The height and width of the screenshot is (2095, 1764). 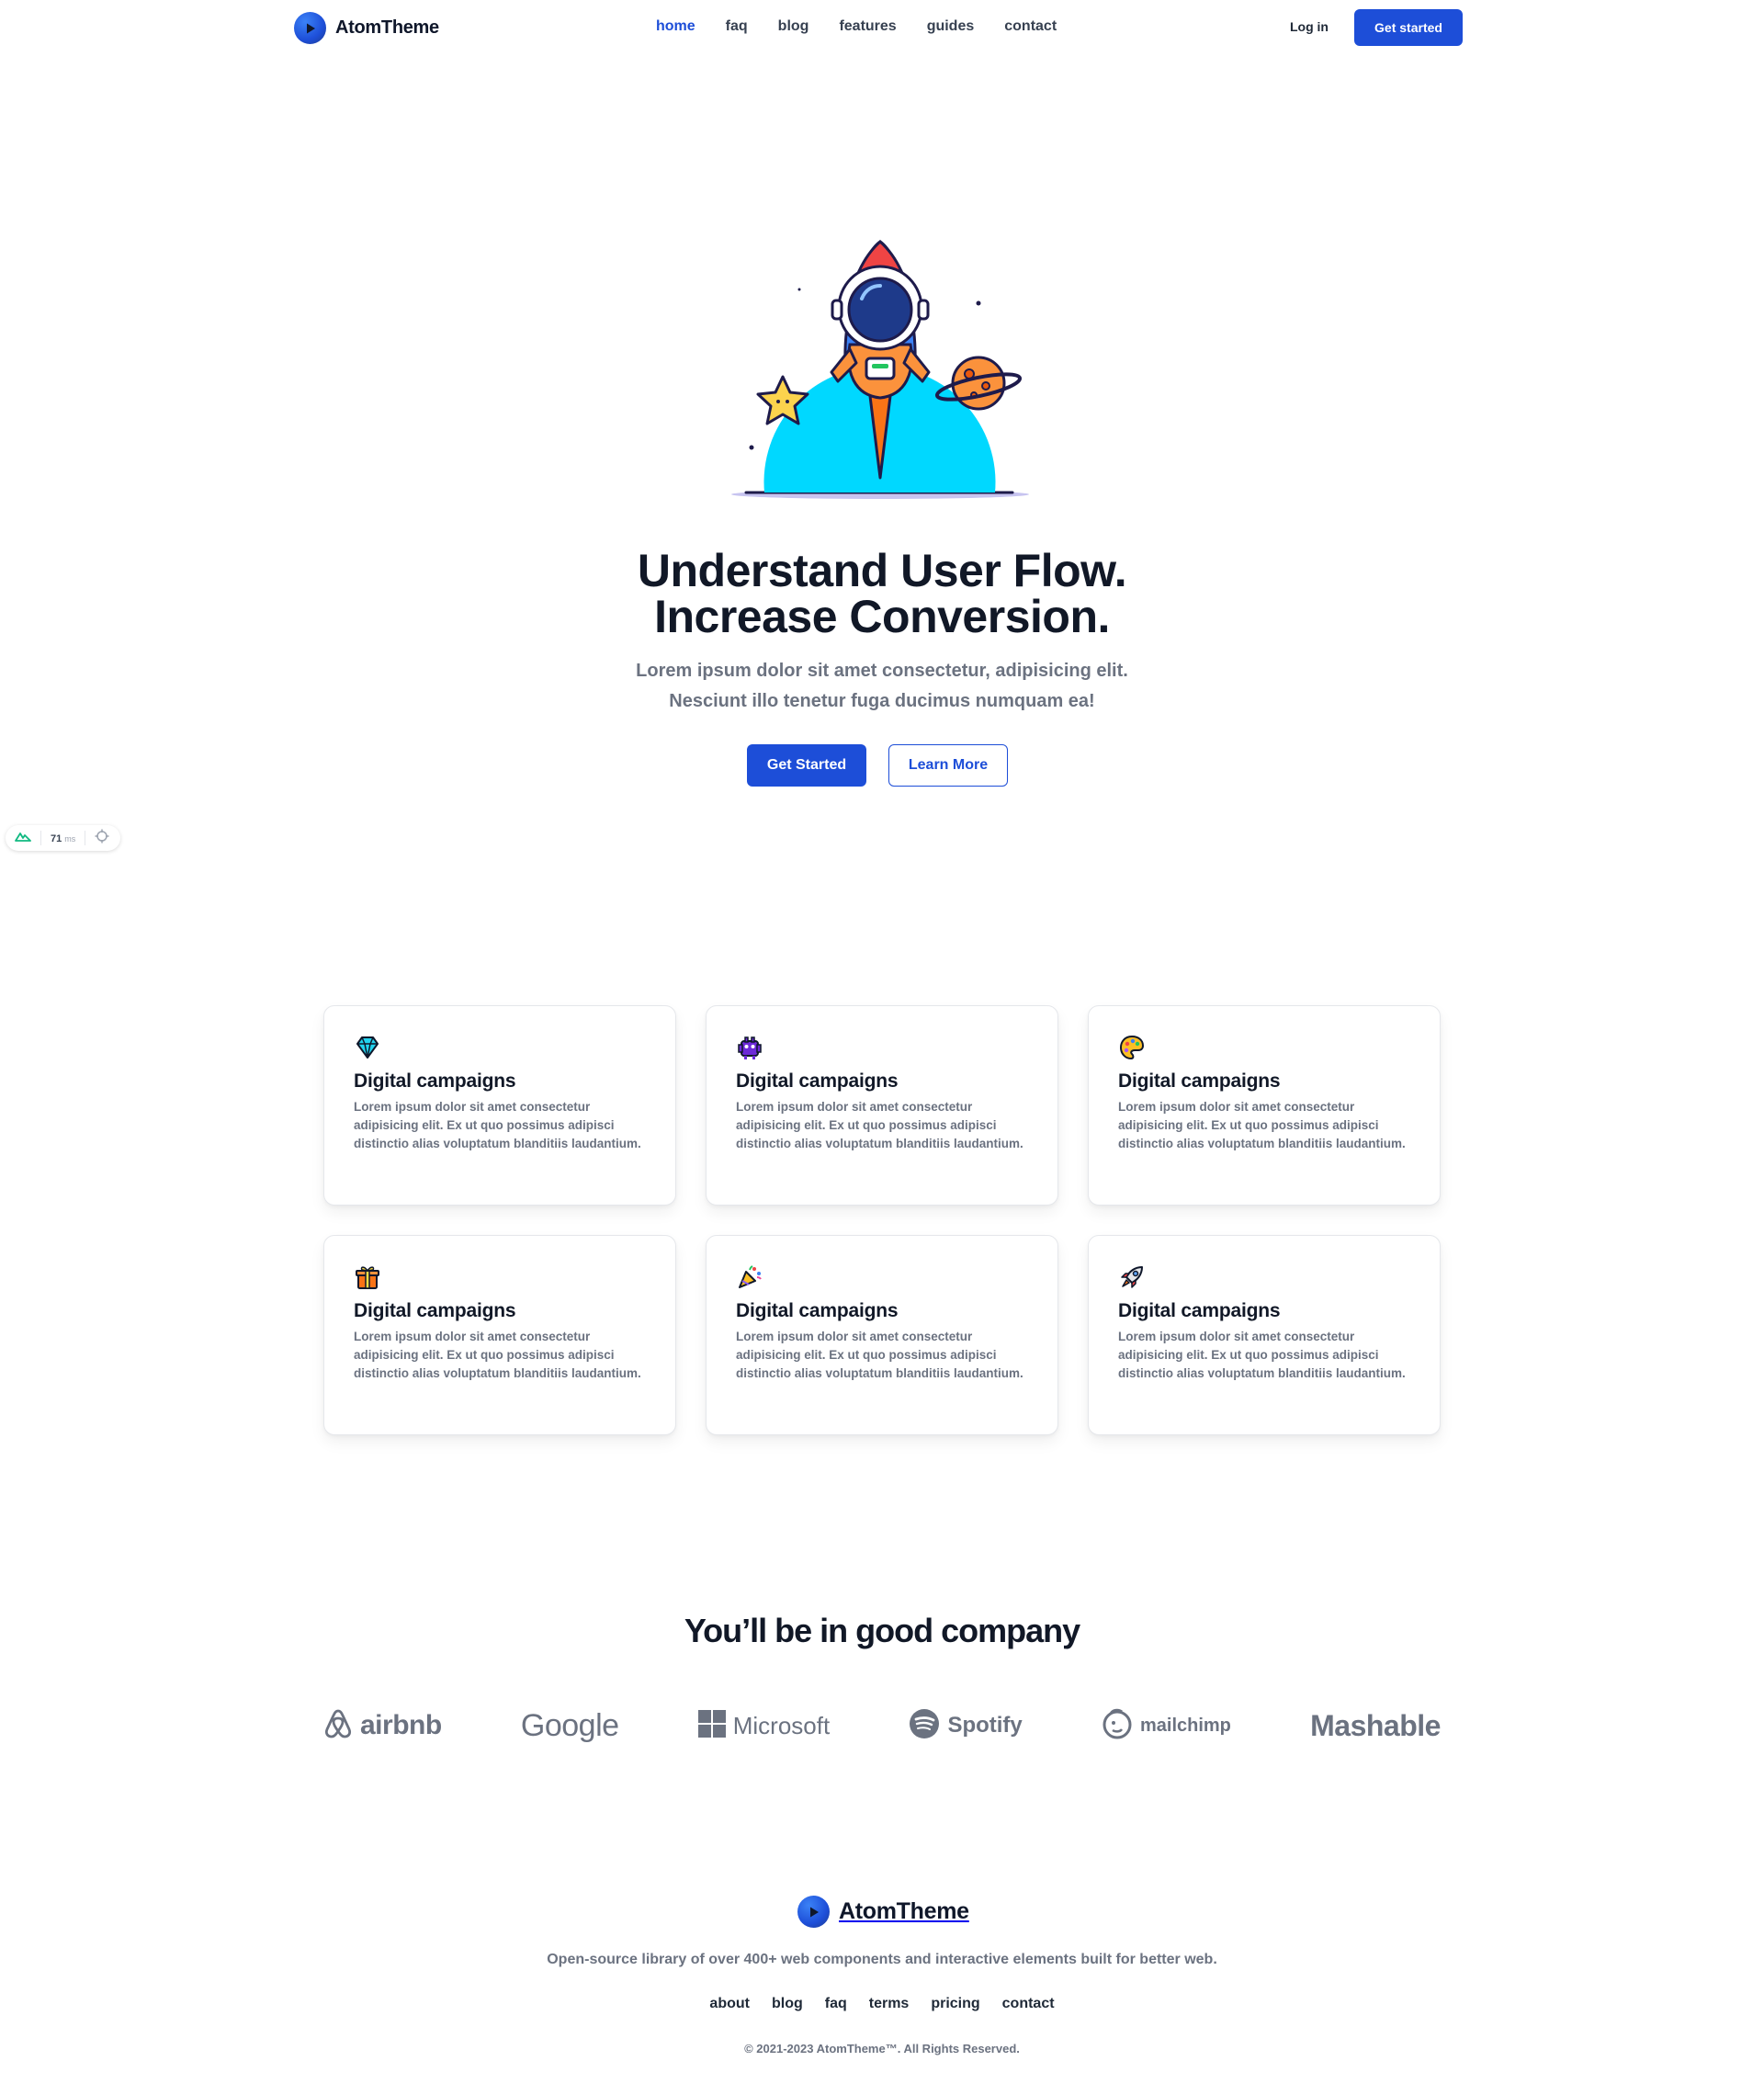 I want to click on footer-link-about: about, so click(x=730, y=2004).